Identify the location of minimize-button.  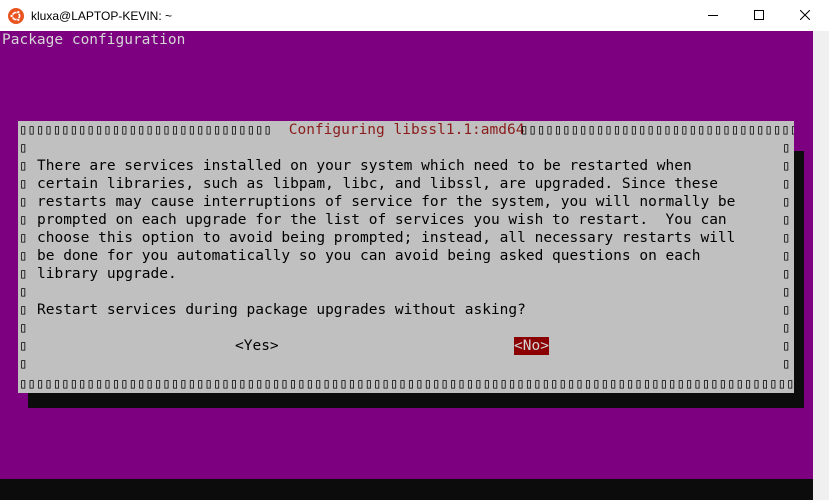
(713, 15).